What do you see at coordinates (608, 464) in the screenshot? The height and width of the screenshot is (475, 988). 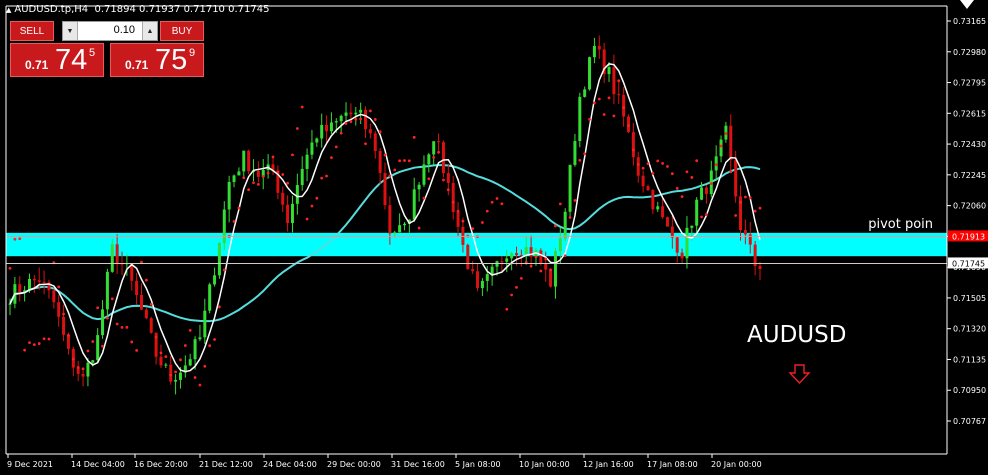 I see `time-tick-label: 12 Jan 16:00` at bounding box center [608, 464].